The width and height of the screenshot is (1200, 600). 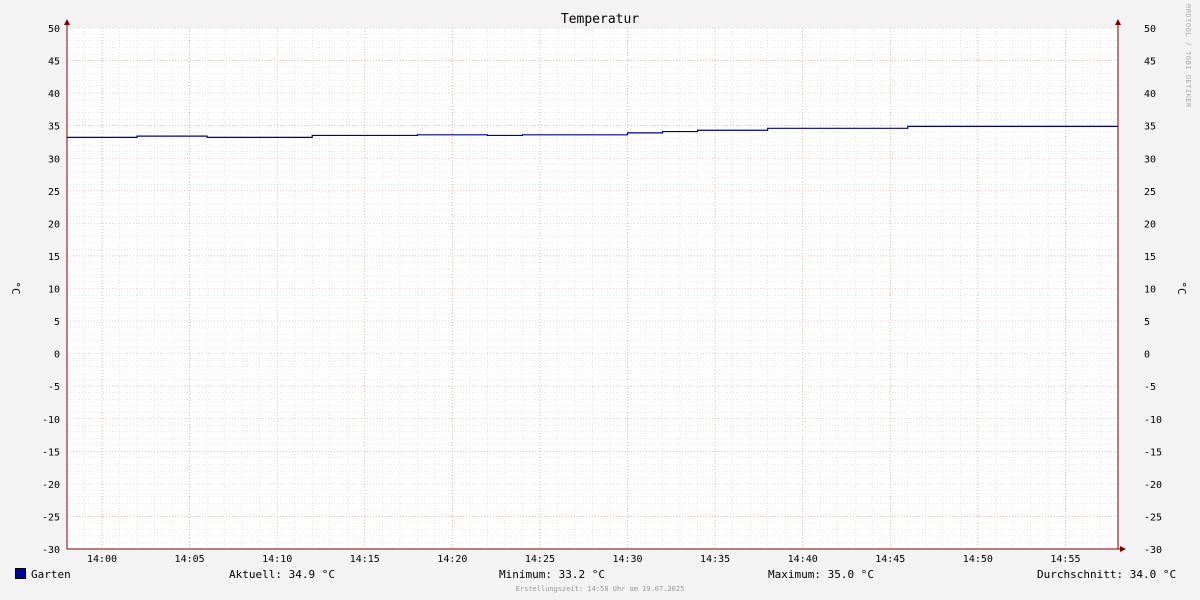 What do you see at coordinates (1147, 355) in the screenshot?
I see `y-tick-label-right: 0` at bounding box center [1147, 355].